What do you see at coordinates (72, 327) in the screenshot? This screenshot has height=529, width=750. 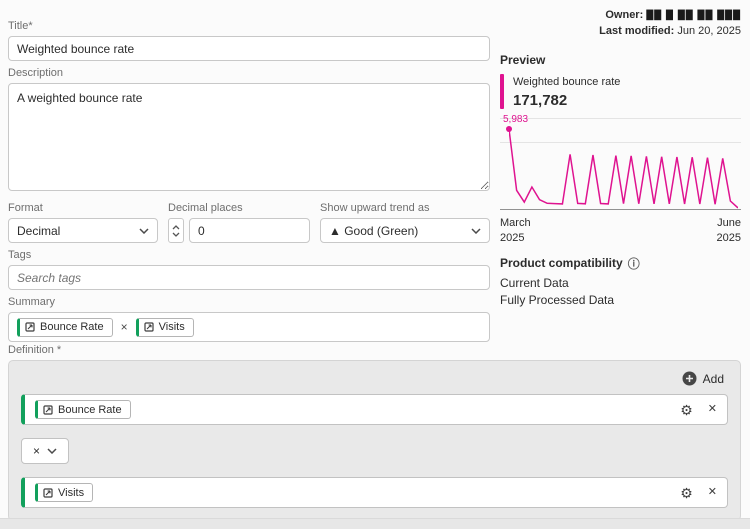 I see `summary-chip-label: Bounce Rate` at bounding box center [72, 327].